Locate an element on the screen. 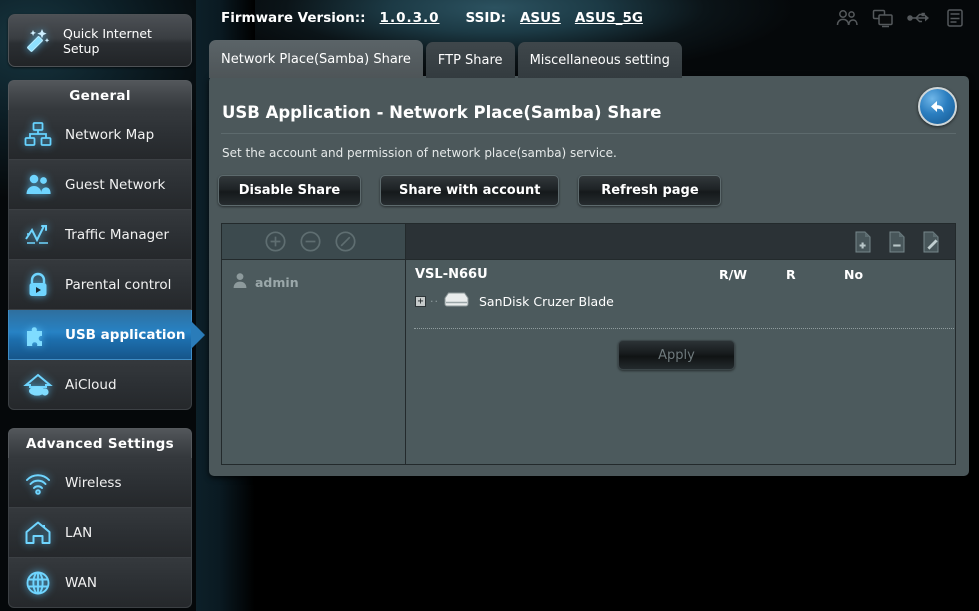  sidebar-item-guest-network: Guest Network is located at coordinates (100, 185).